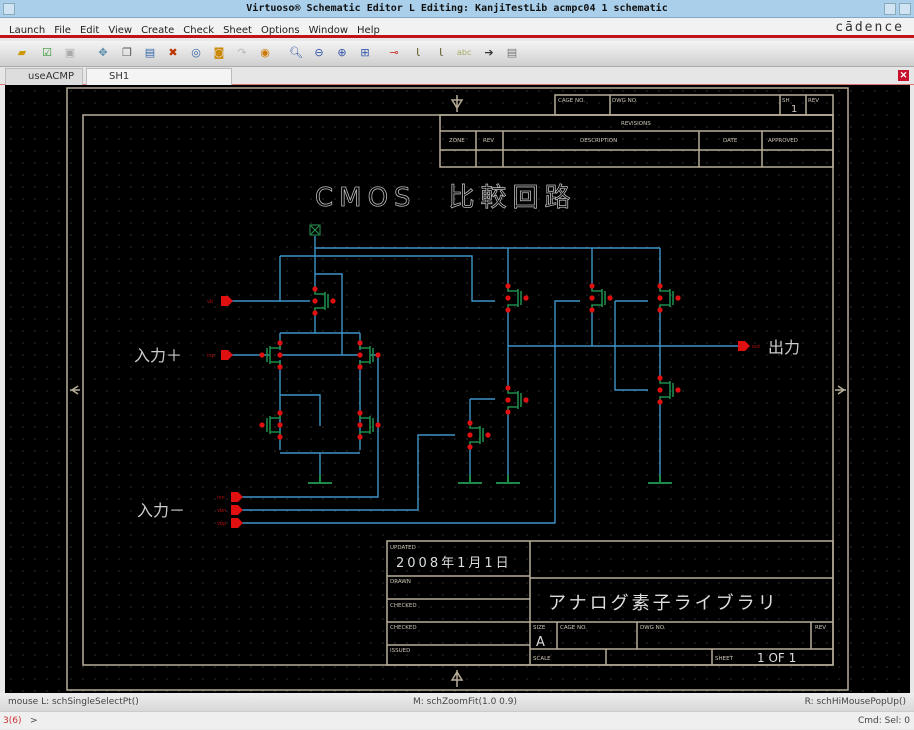 The height and width of the screenshot is (730, 914). Describe the element at coordinates (784, 347) in the screenshot. I see `output-label: 出力` at that location.